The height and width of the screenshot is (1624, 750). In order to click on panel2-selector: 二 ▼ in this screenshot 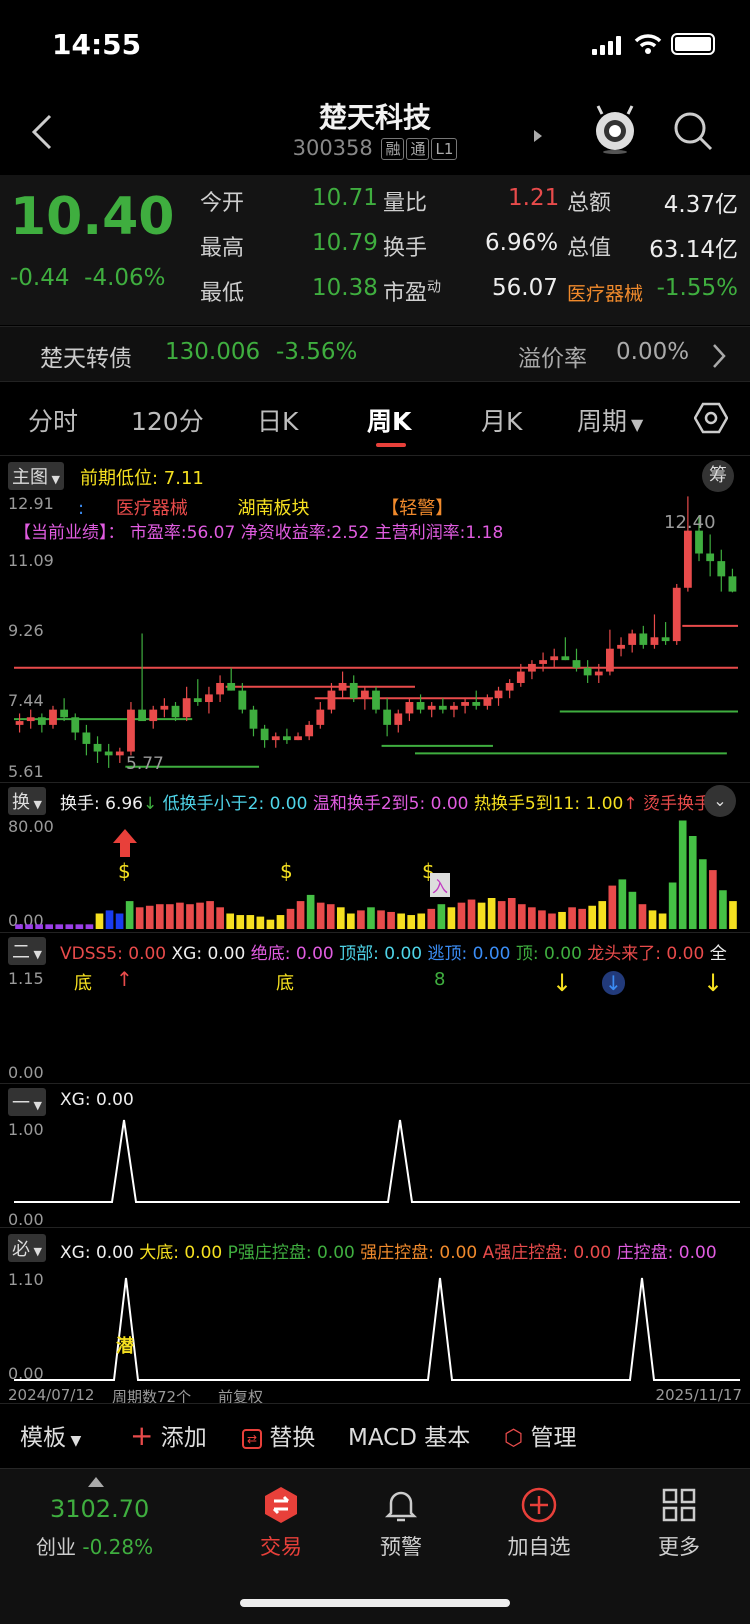, I will do `click(27, 951)`.